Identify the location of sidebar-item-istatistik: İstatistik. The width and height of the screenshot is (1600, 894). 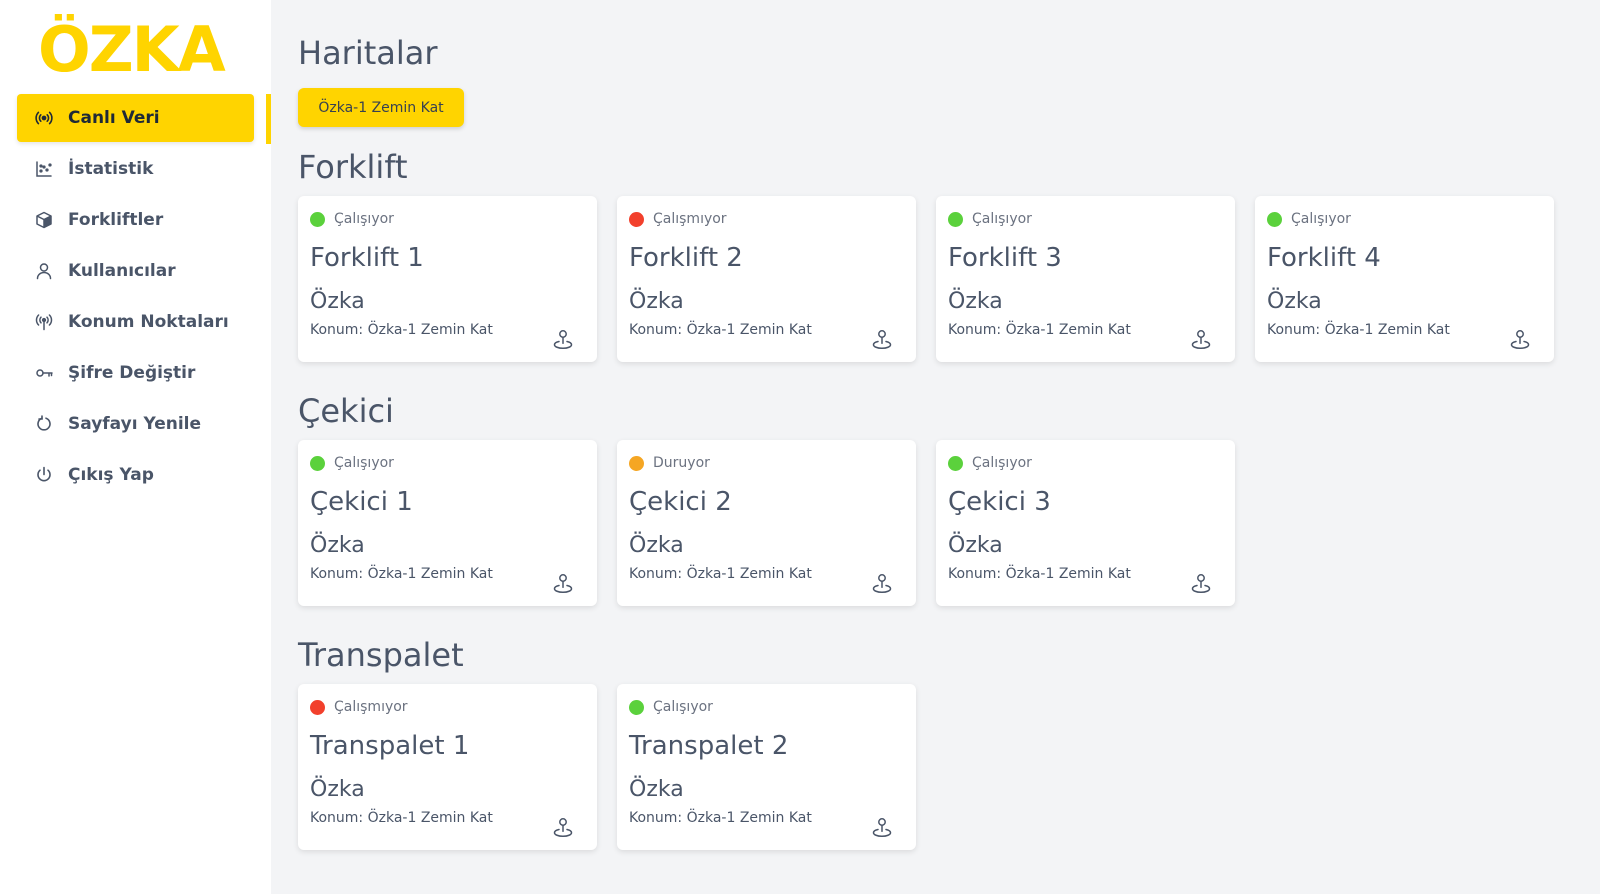
(135, 169).